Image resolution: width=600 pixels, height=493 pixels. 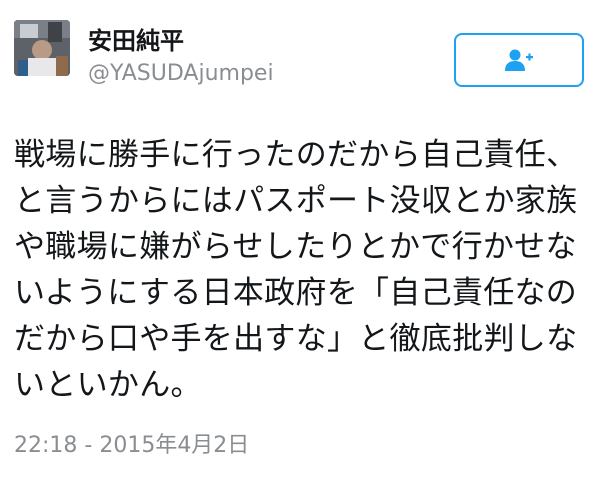 What do you see at coordinates (181, 41) in the screenshot?
I see `display-name: 安田純平` at bounding box center [181, 41].